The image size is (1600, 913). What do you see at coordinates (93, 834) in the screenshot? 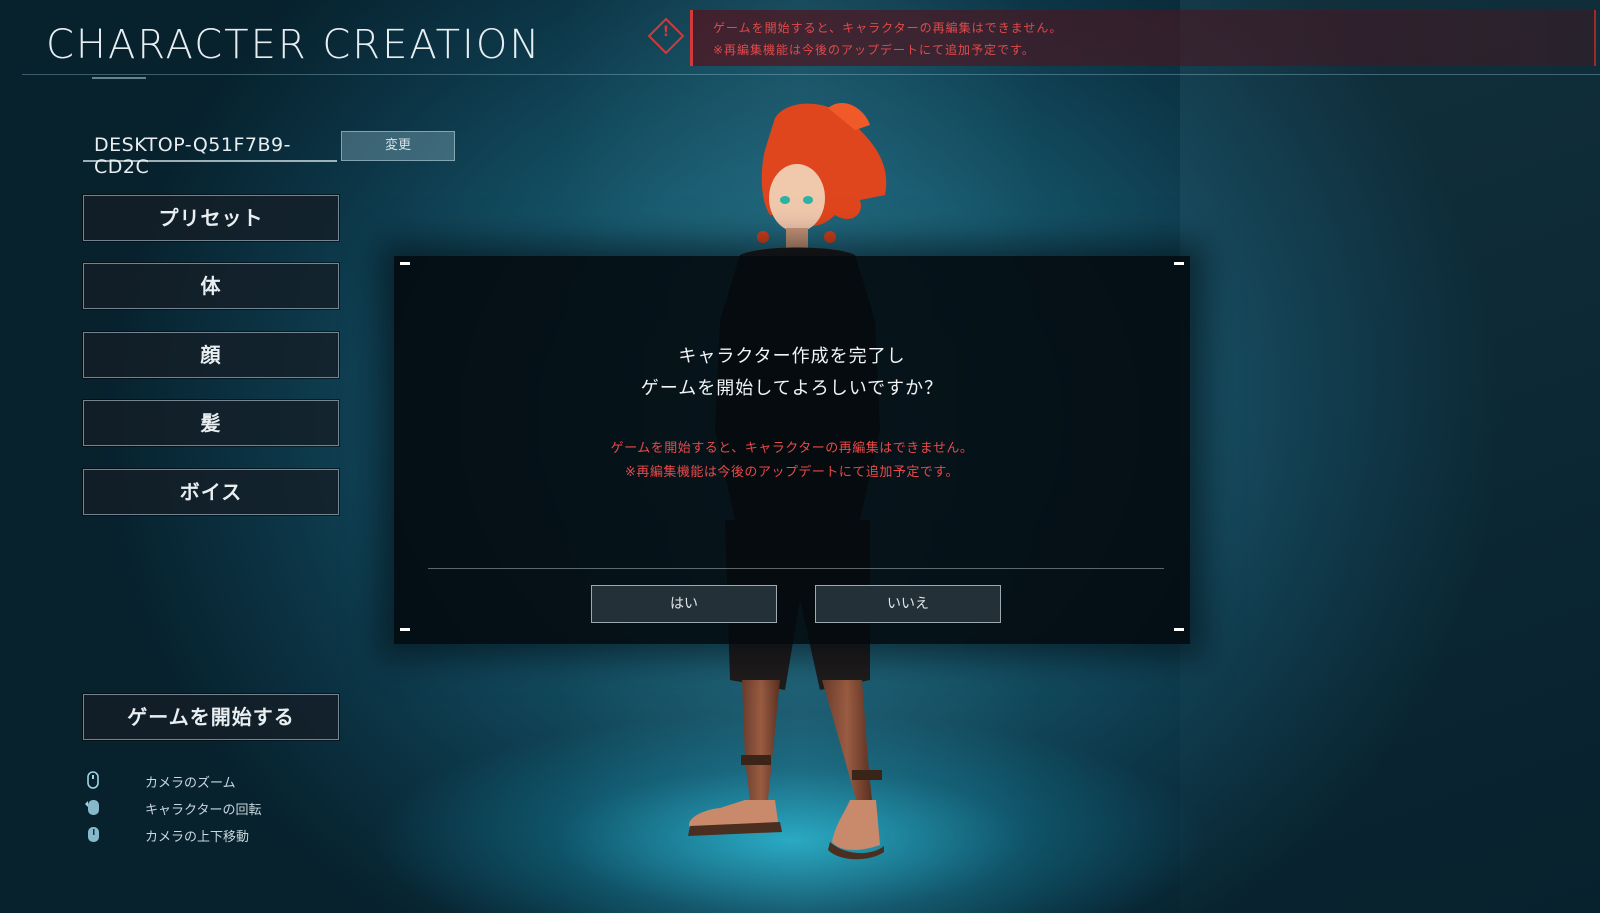
I see `mouse-updown-icon` at bounding box center [93, 834].